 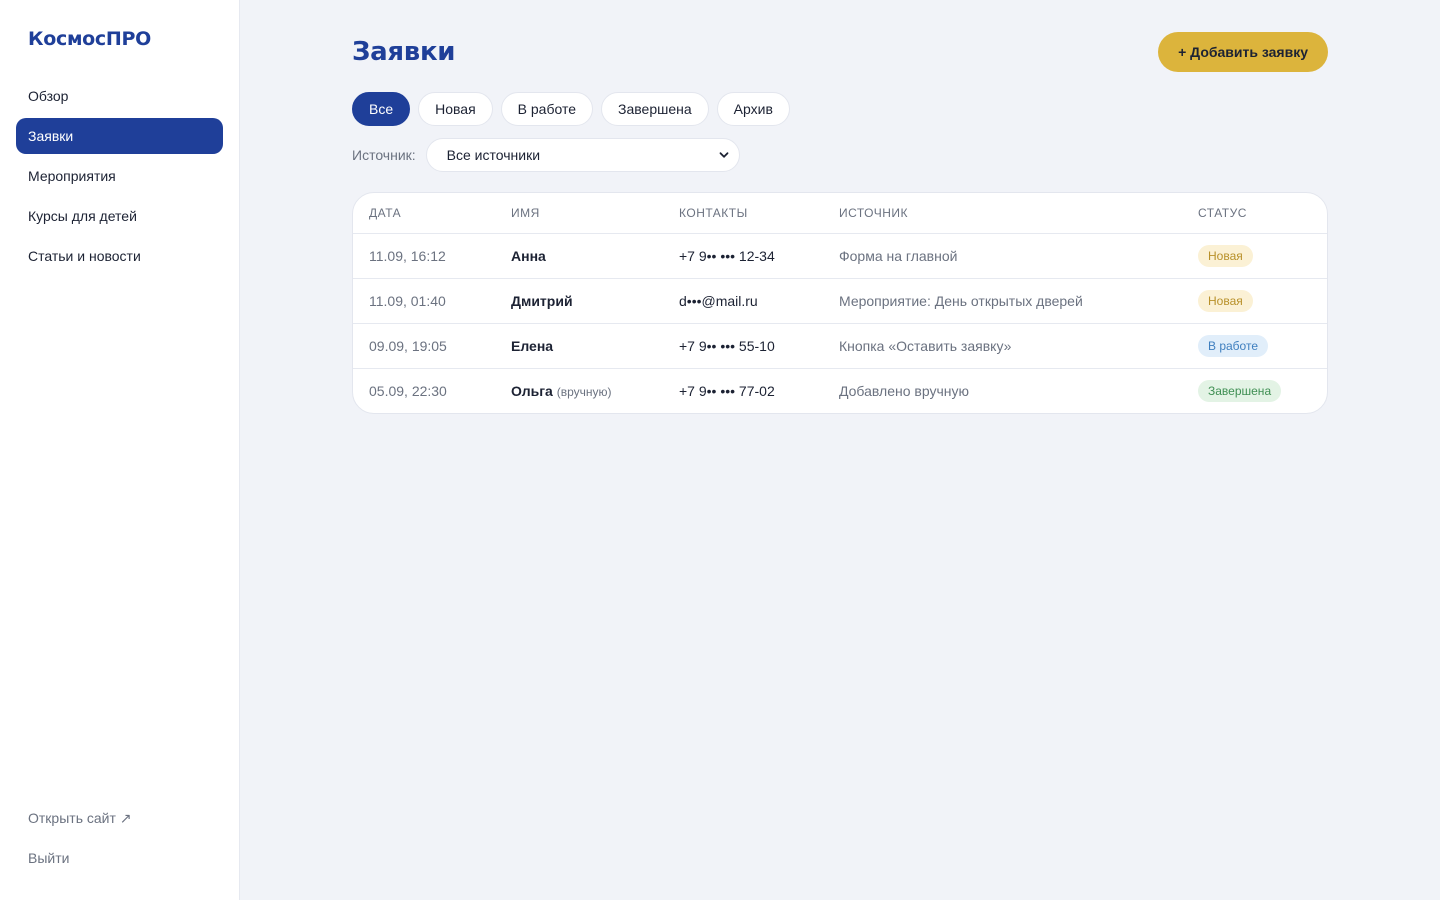 What do you see at coordinates (579, 346) in the screenshot?
I see `cell-name: Елена` at bounding box center [579, 346].